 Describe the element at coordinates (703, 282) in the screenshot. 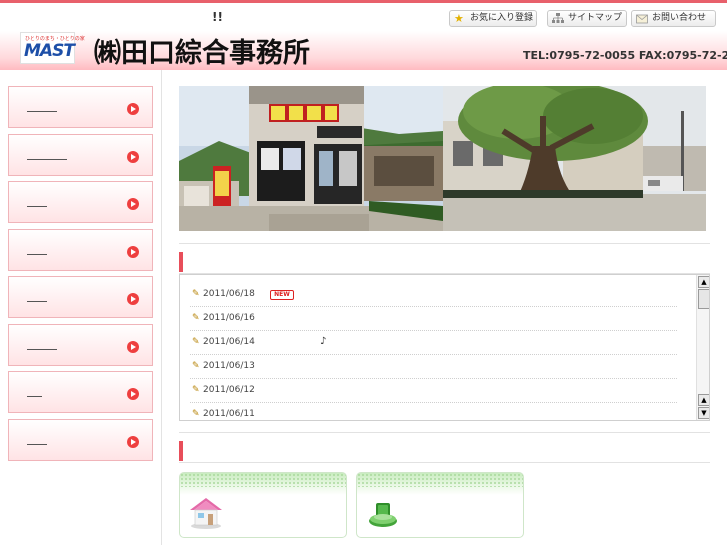

I see `scroll-up-button: ▲` at that location.